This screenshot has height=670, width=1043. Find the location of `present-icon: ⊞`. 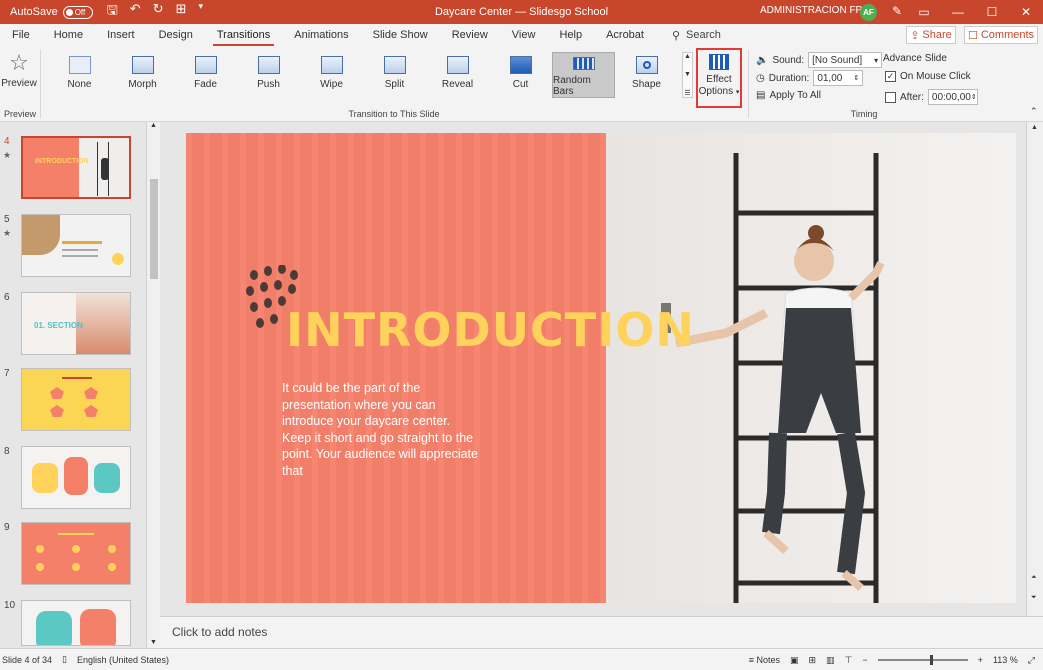

present-icon: ⊞ is located at coordinates (181, 12).